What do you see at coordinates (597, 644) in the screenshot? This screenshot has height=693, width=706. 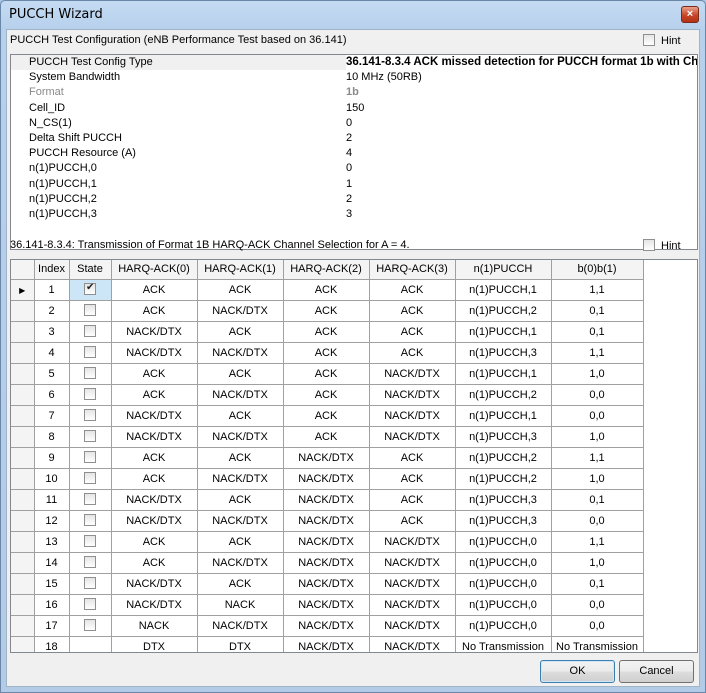 I see `b0b1-cell: No Transmission` at bounding box center [597, 644].